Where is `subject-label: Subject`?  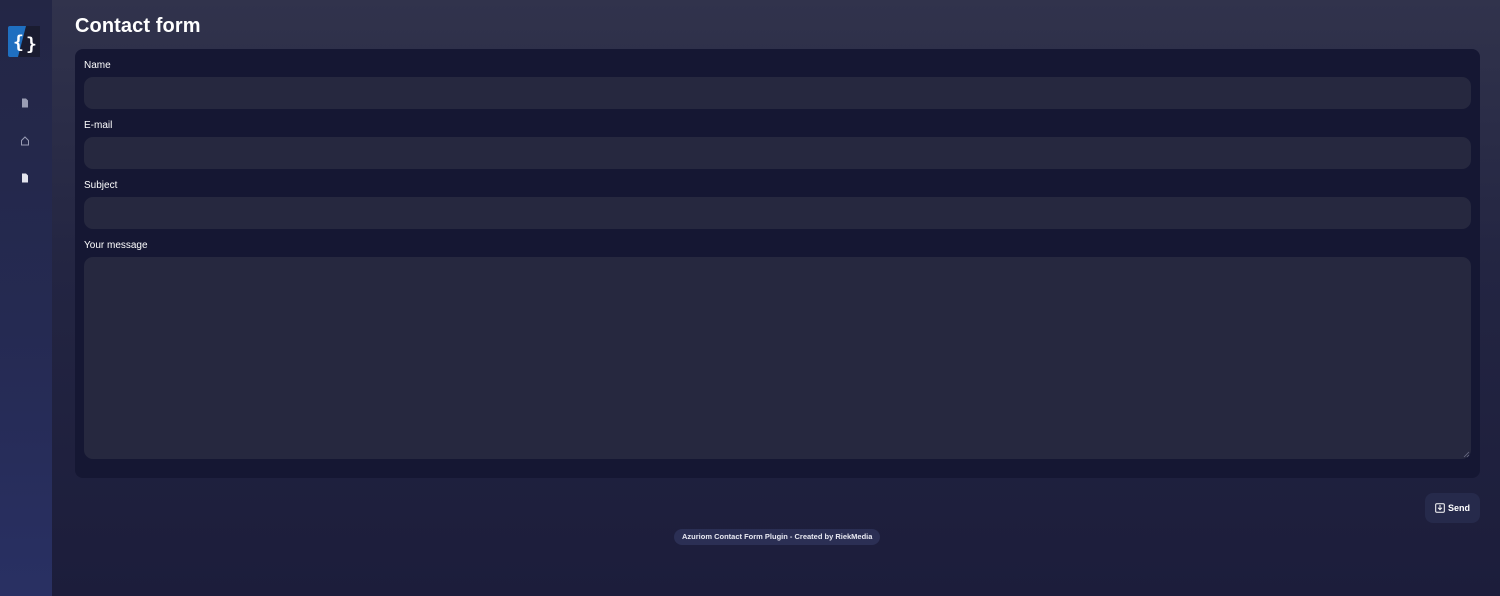
subject-label: Subject is located at coordinates (101, 185).